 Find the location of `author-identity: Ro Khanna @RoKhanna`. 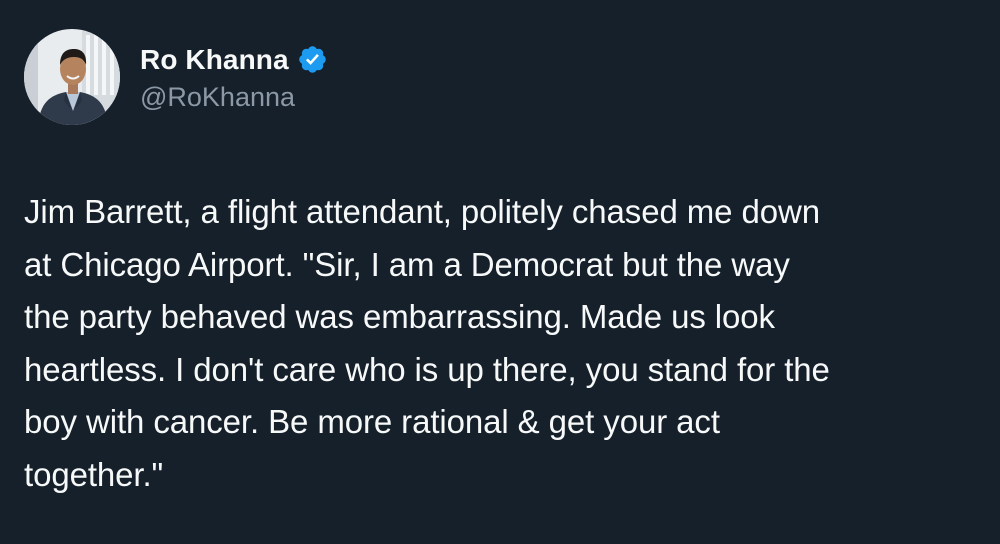

author-identity: Ro Khanna @RoKhanna is located at coordinates (234, 77).